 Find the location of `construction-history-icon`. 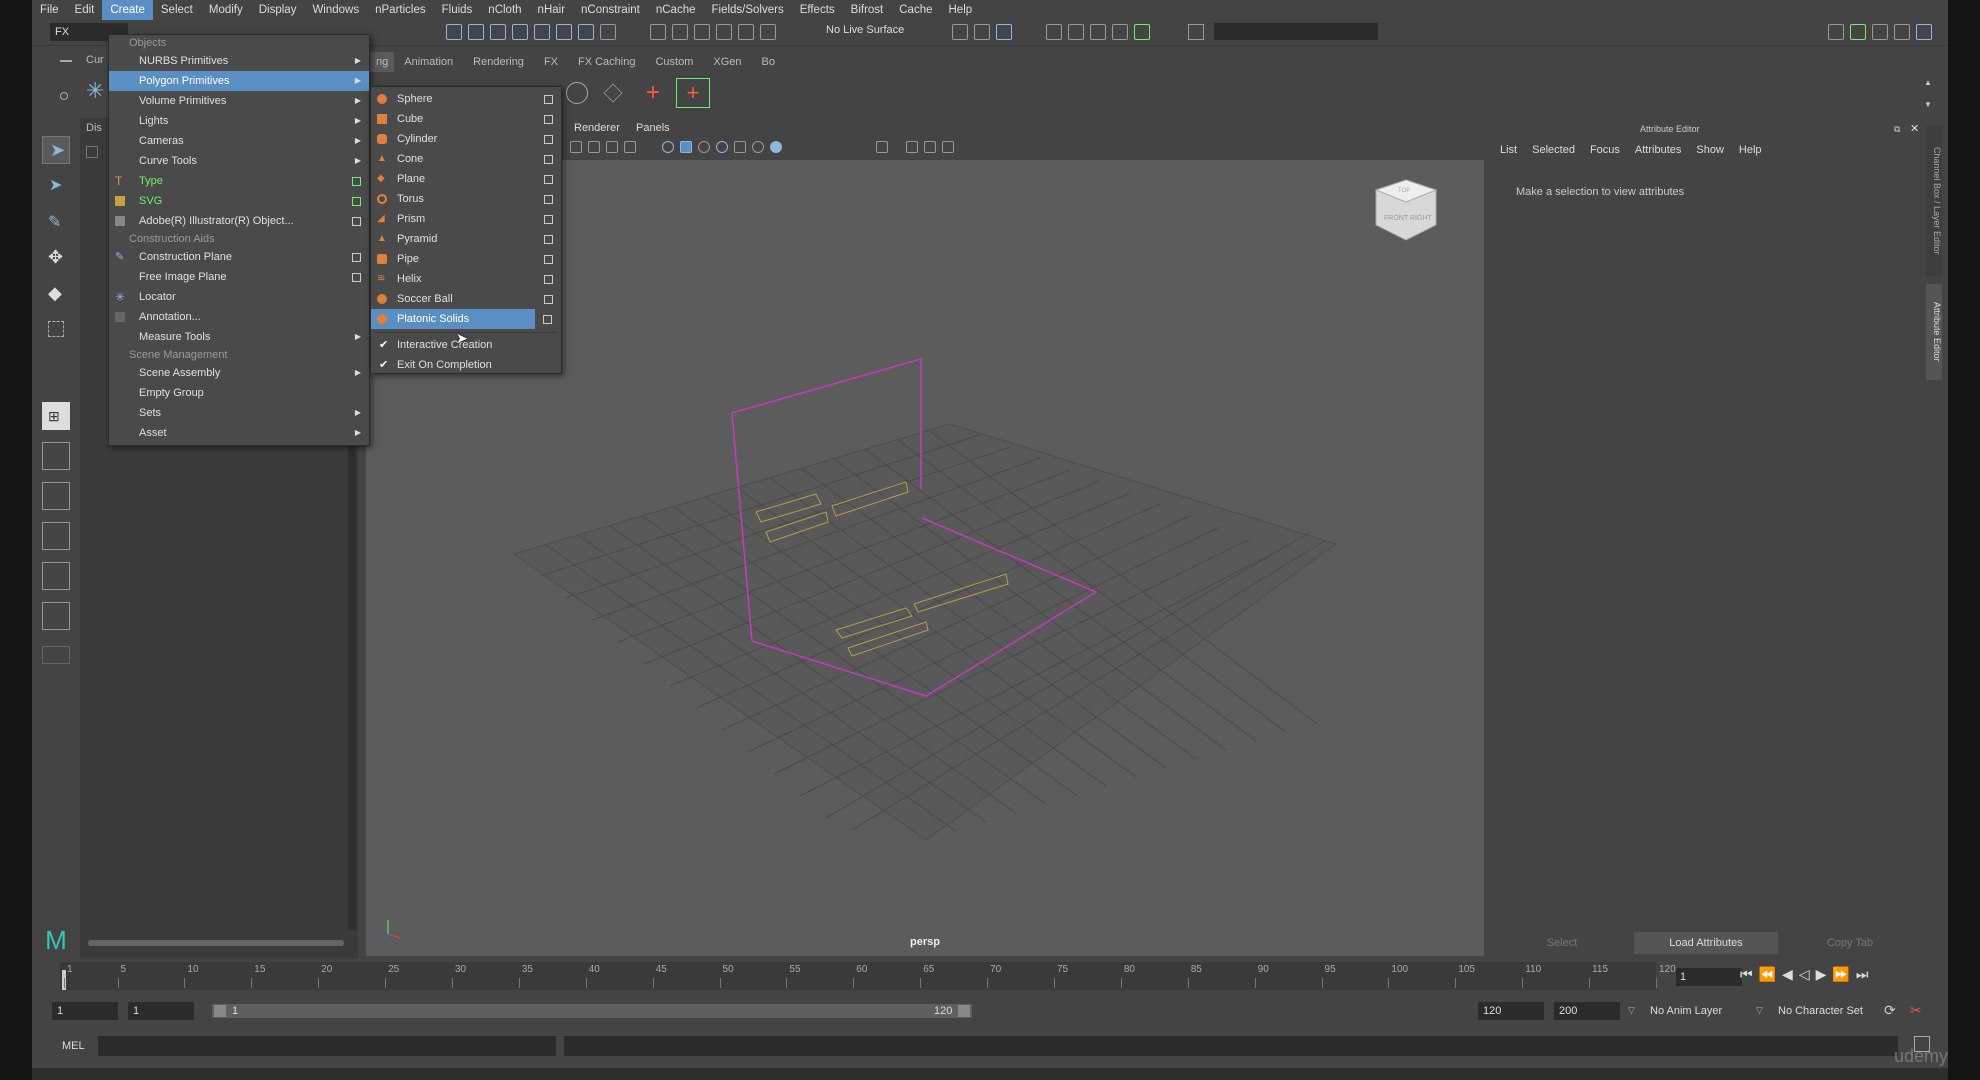

construction-history-icon is located at coordinates (658, 32).